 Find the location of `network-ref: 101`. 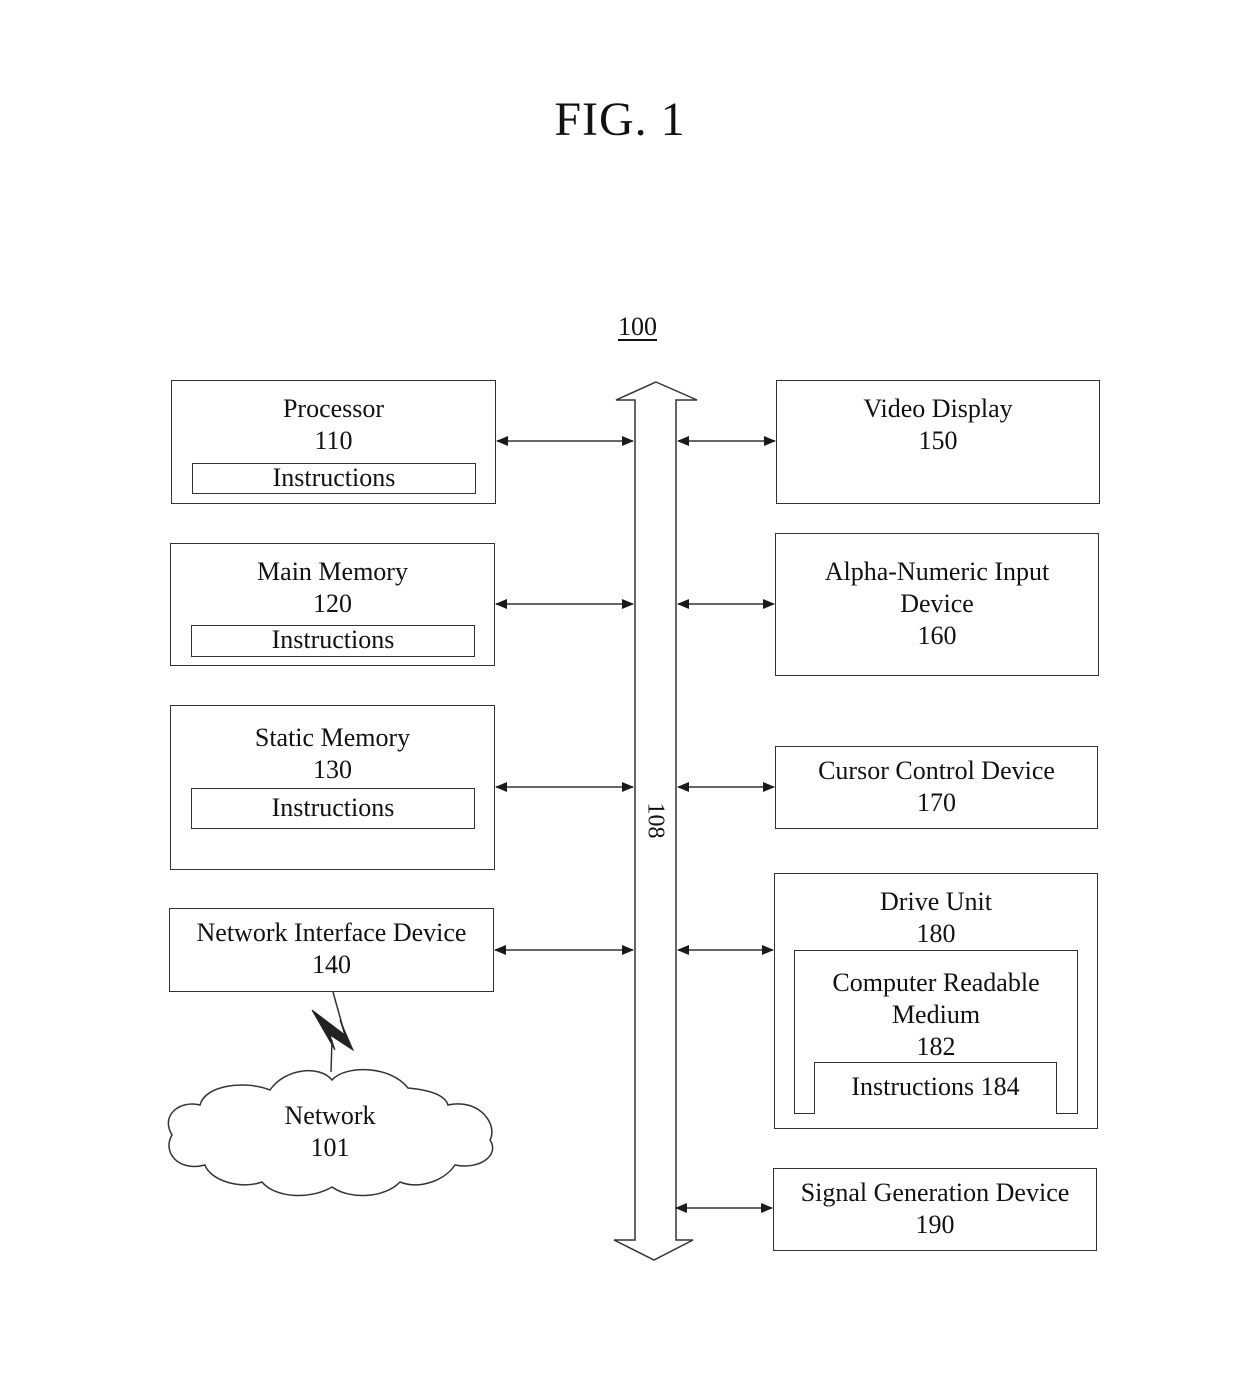

network-ref: 101 is located at coordinates (330, 1147).